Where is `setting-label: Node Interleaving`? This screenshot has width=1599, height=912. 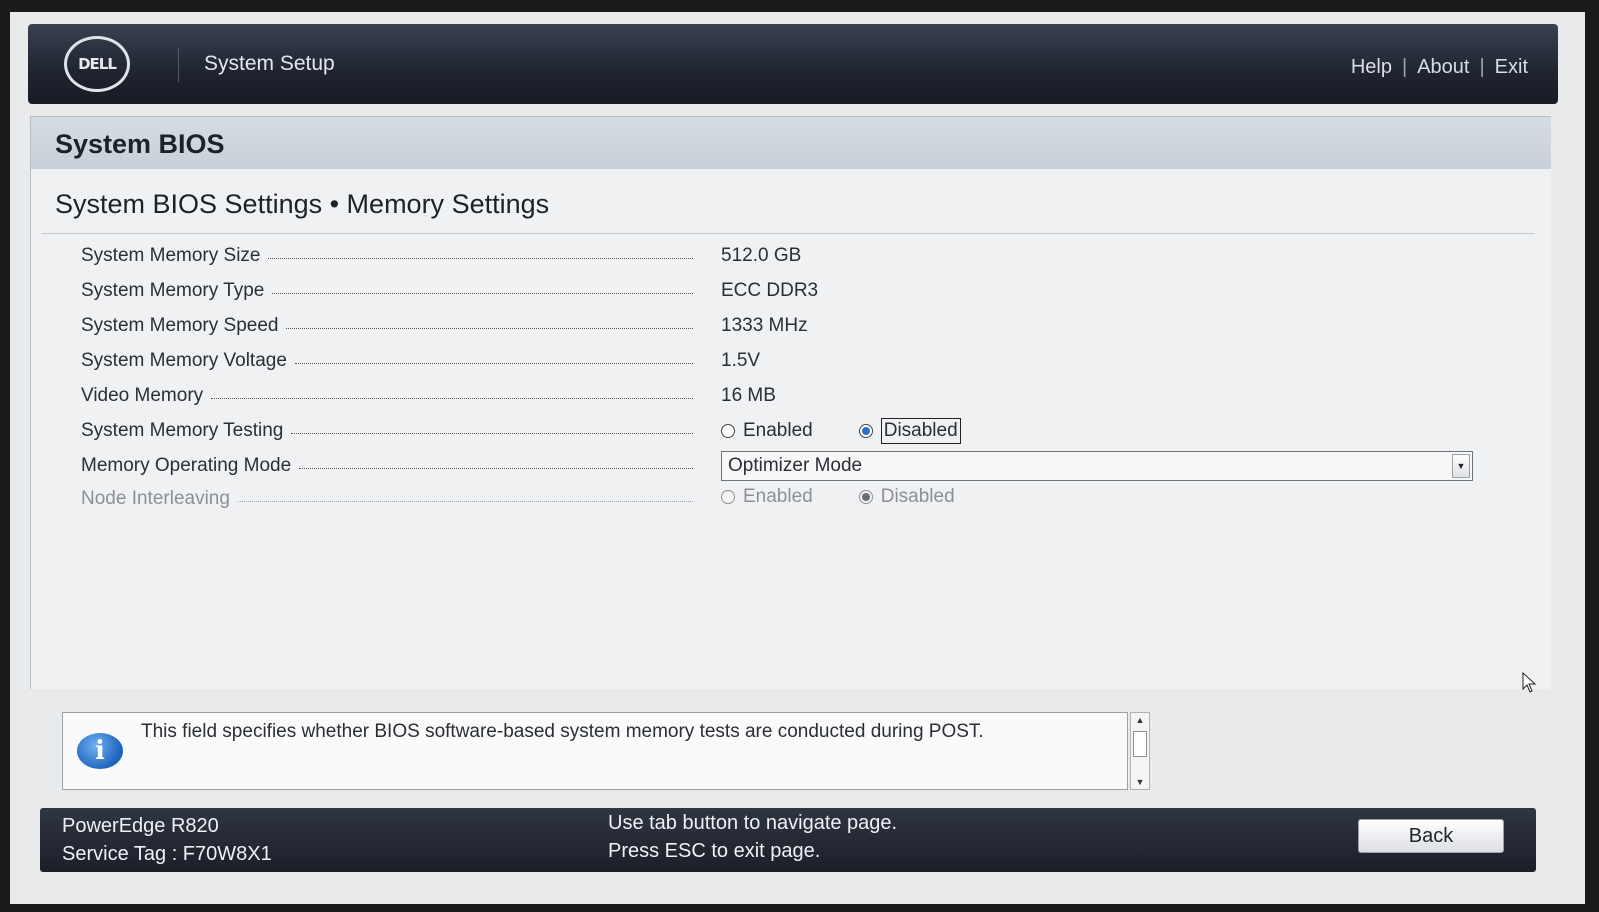 setting-label: Node Interleaving is located at coordinates (155, 498).